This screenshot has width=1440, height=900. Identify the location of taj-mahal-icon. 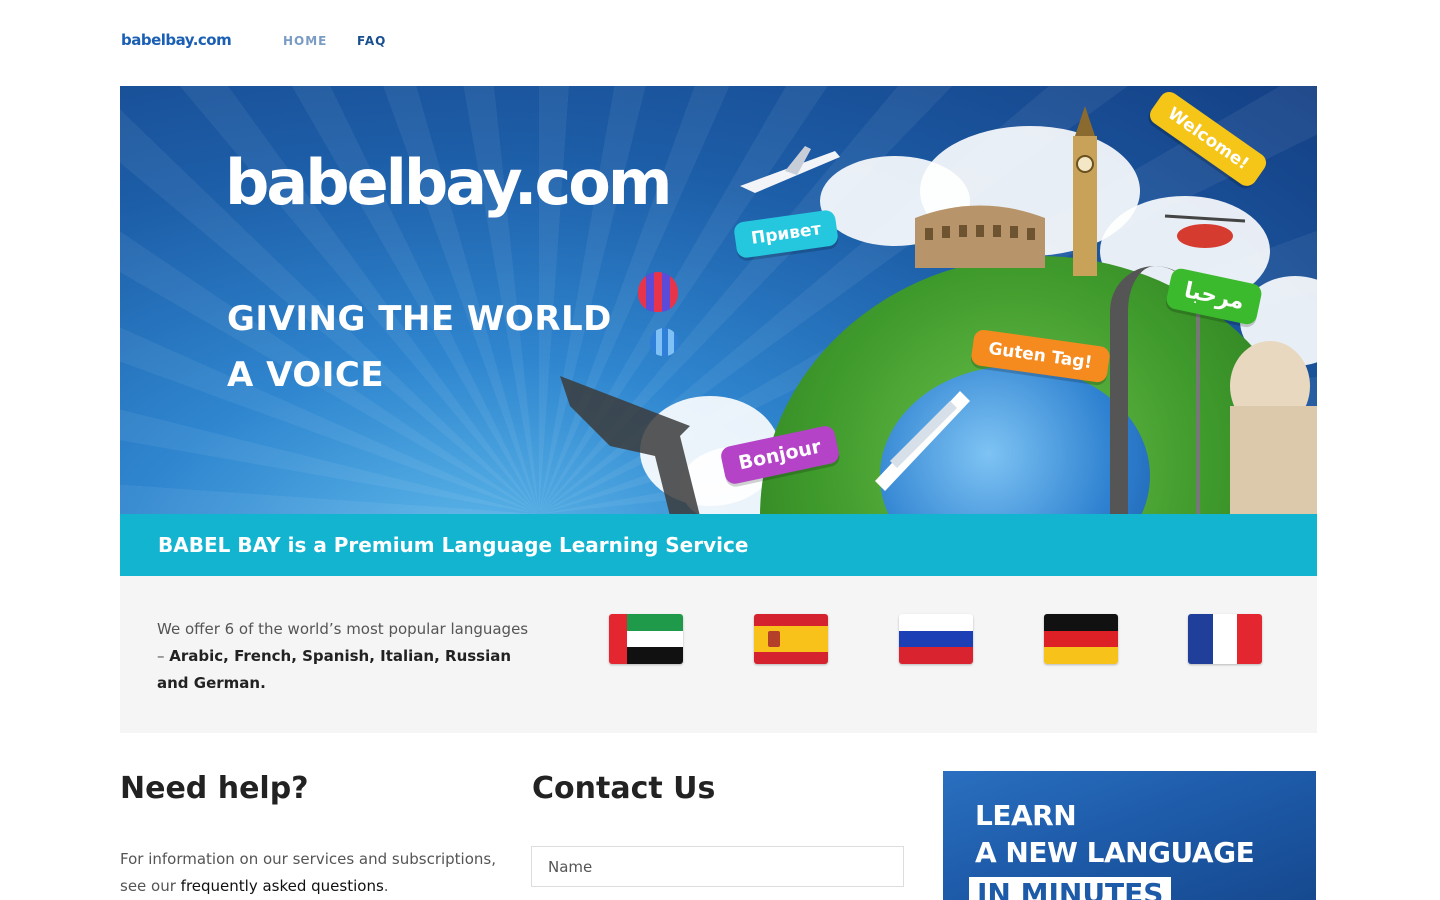
(1273, 427).